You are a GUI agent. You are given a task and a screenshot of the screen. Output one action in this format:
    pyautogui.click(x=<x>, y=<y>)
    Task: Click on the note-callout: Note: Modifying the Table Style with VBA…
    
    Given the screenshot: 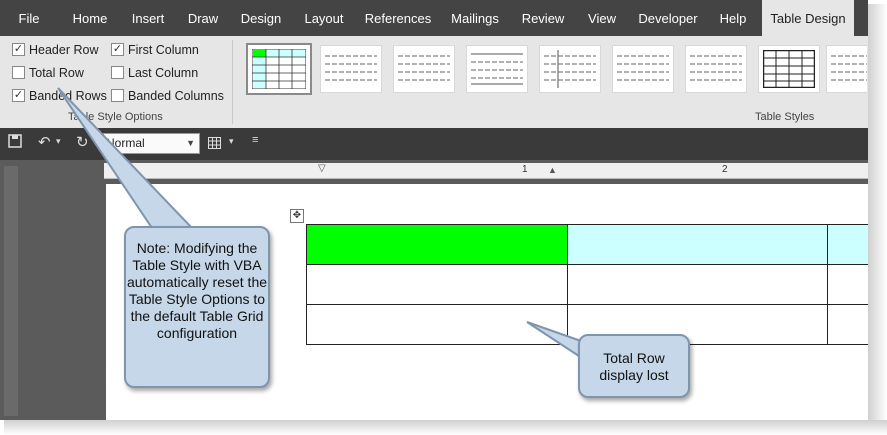 What is the action you would take?
    pyautogui.click(x=197, y=307)
    